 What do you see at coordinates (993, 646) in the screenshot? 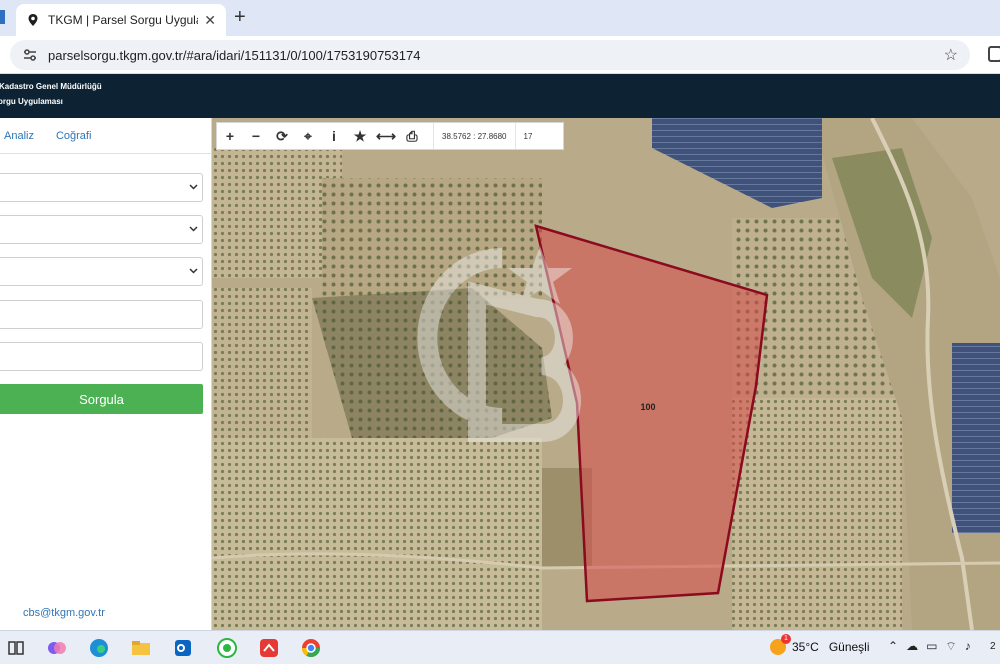
I see `clock-text: 2` at bounding box center [993, 646].